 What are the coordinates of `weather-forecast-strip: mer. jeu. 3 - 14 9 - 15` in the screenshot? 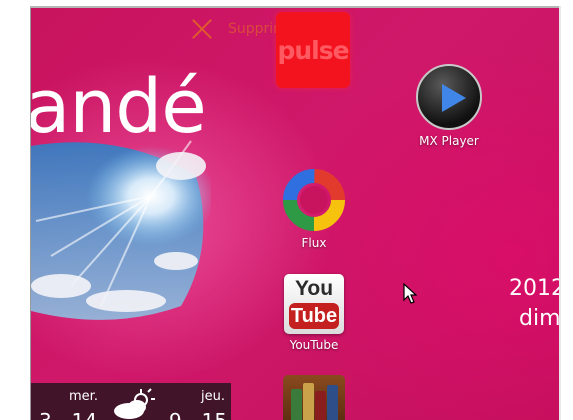 It's located at (131, 401).